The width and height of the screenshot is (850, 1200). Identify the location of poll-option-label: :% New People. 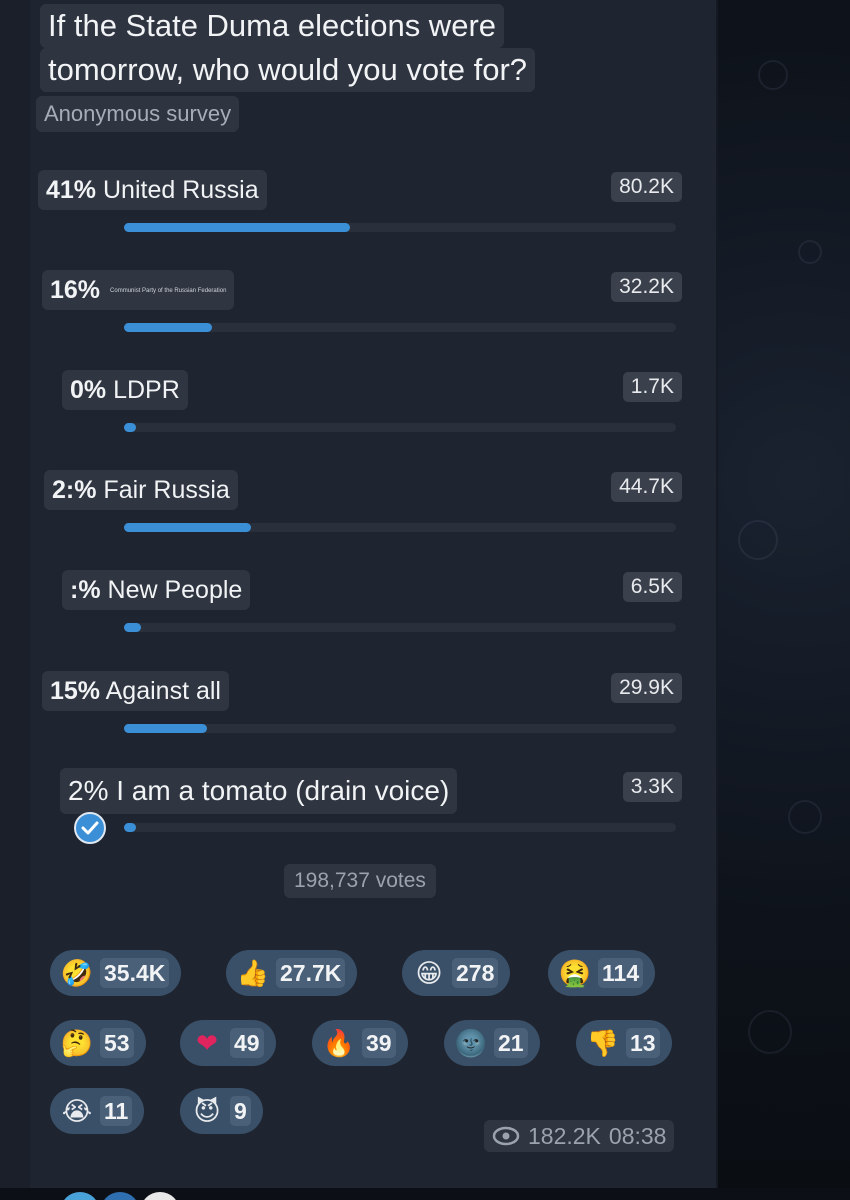
(156, 590).